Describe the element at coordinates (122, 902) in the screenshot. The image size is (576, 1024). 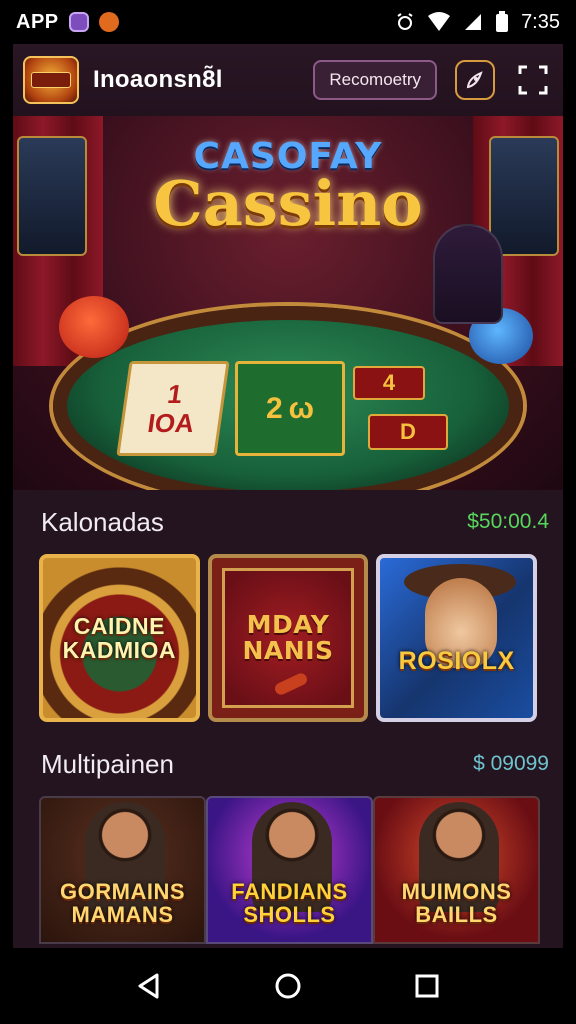
I see `game-card-label: GORMAINS MAMANS` at that location.